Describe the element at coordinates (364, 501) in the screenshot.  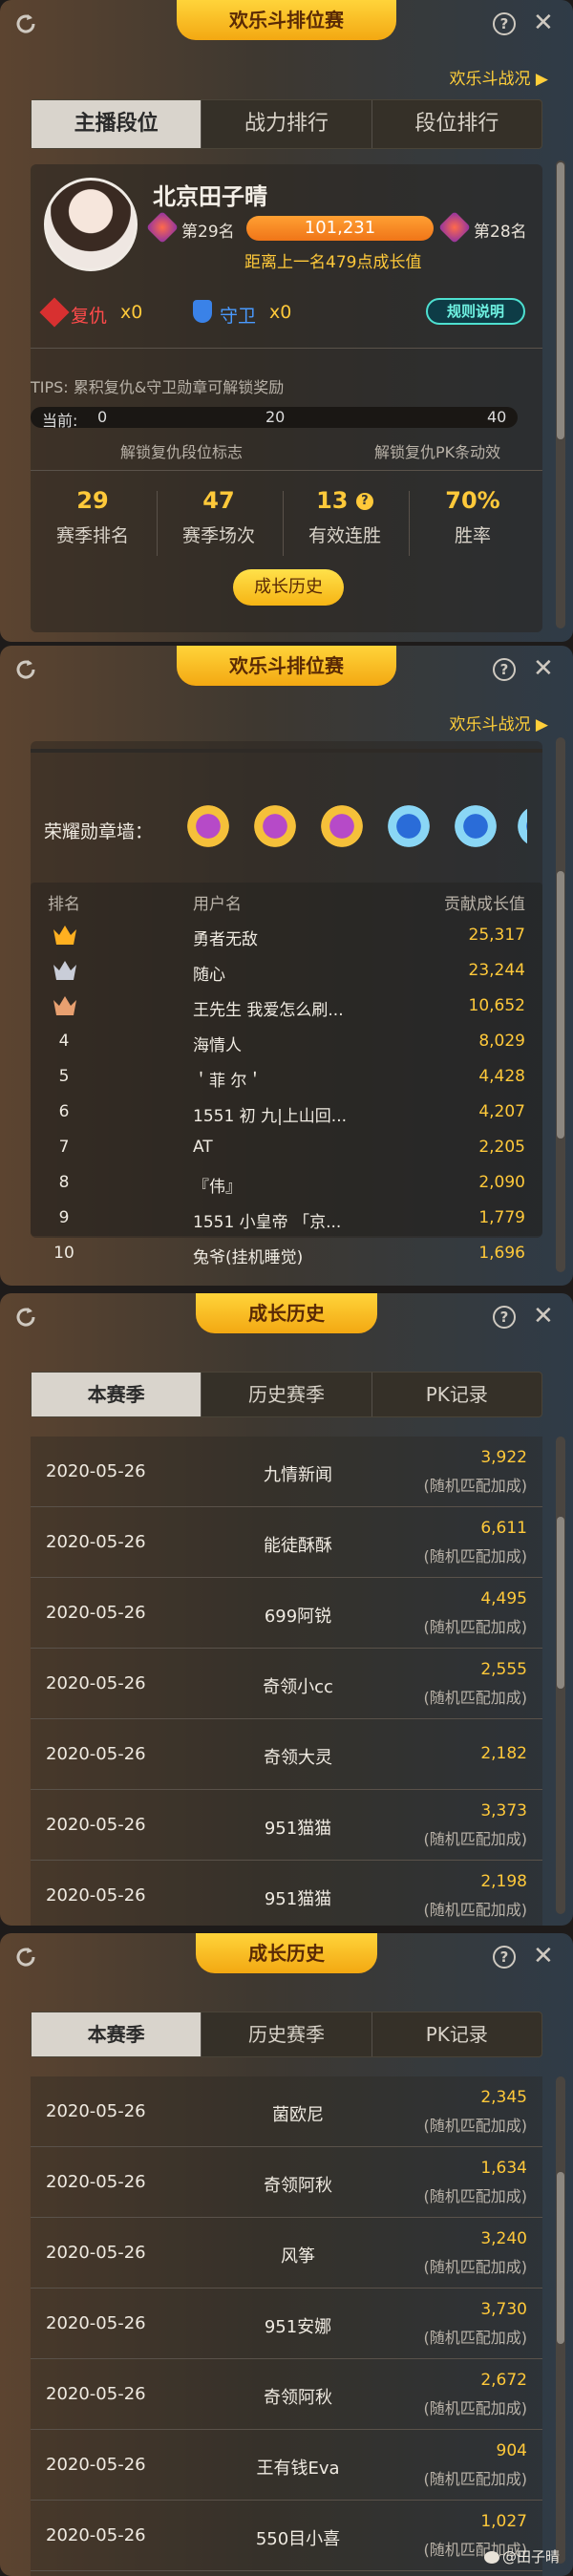
I see `question-icon: ?` at that location.